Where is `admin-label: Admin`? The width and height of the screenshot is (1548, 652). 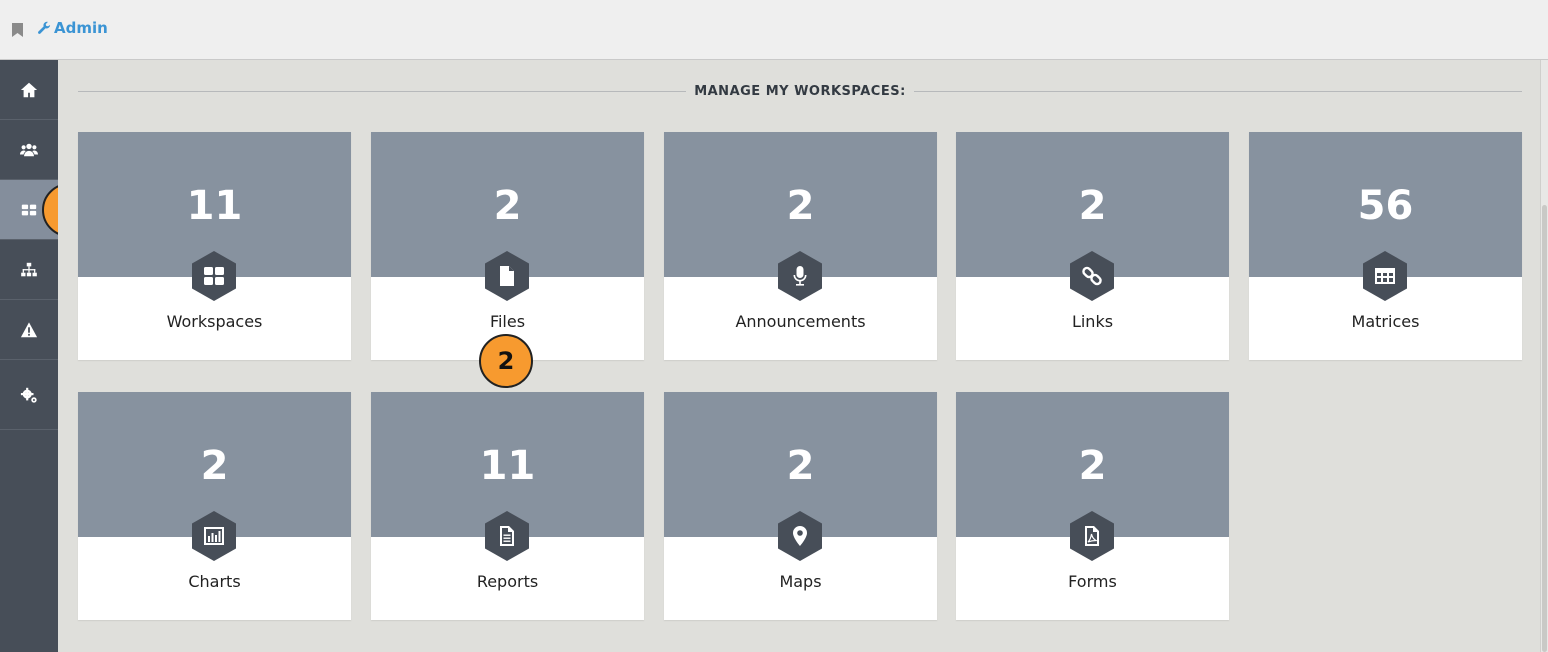
admin-label: Admin is located at coordinates (81, 28).